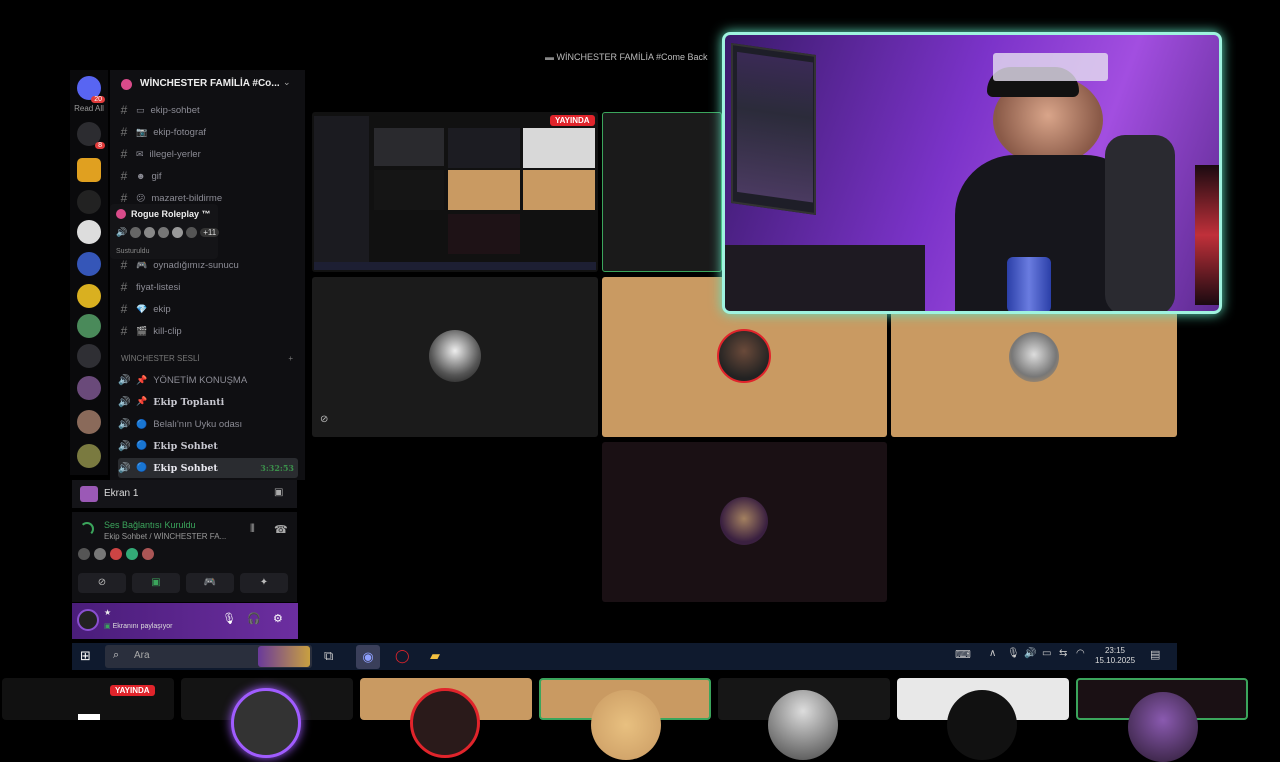 This screenshot has height=762, width=1280. What do you see at coordinates (626, 57) in the screenshot?
I see `window-title: ▬ WİNCHESTER FAMİLİA #Come Back` at bounding box center [626, 57].